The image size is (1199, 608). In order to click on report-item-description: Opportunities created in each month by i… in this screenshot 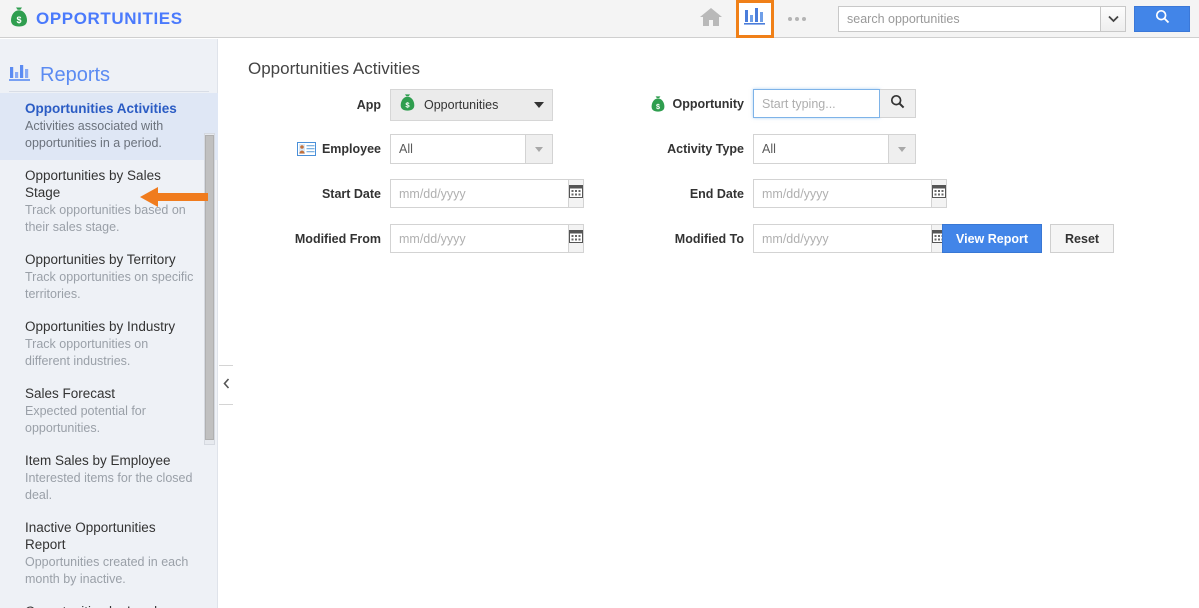, I will do `click(107, 570)`.